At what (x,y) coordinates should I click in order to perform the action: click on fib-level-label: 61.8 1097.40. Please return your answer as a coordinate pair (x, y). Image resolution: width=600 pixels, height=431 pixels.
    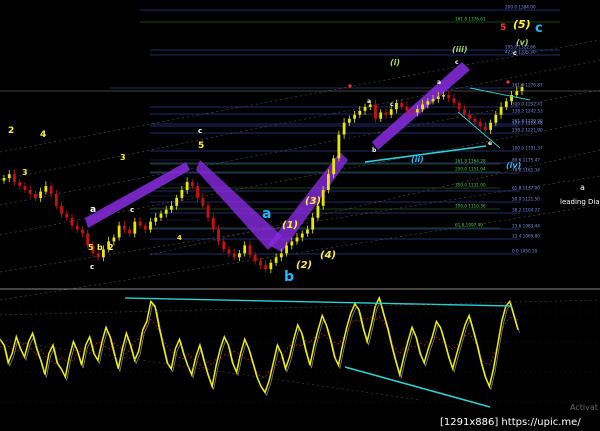
    Looking at the image, I should click on (469, 225).